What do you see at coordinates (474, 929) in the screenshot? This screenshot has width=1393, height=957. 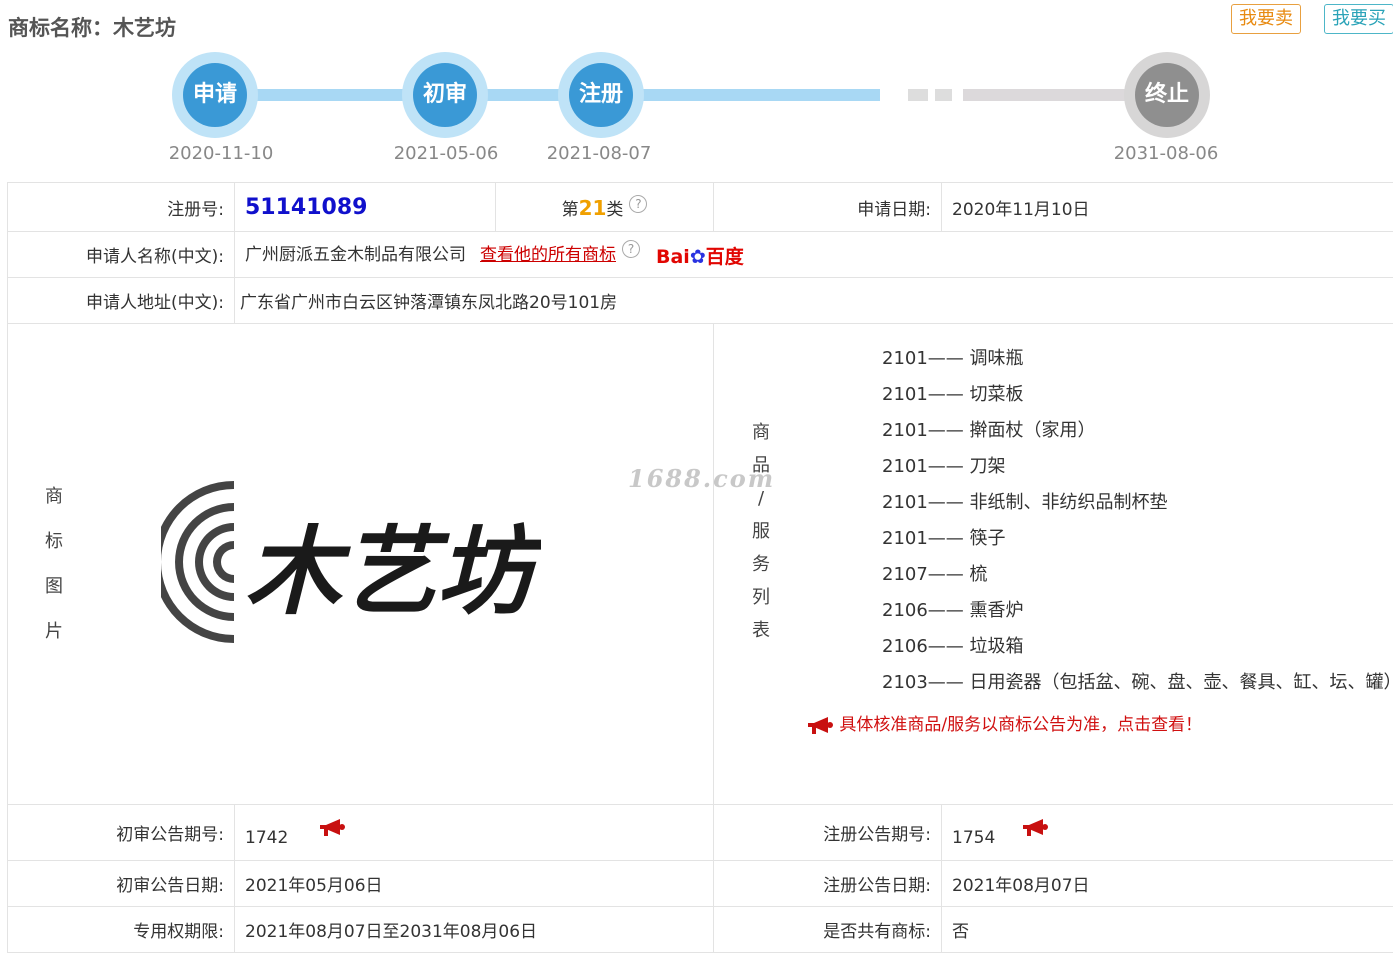 I see `term-value: 2021年08月07日至2031年08月06日` at bounding box center [474, 929].